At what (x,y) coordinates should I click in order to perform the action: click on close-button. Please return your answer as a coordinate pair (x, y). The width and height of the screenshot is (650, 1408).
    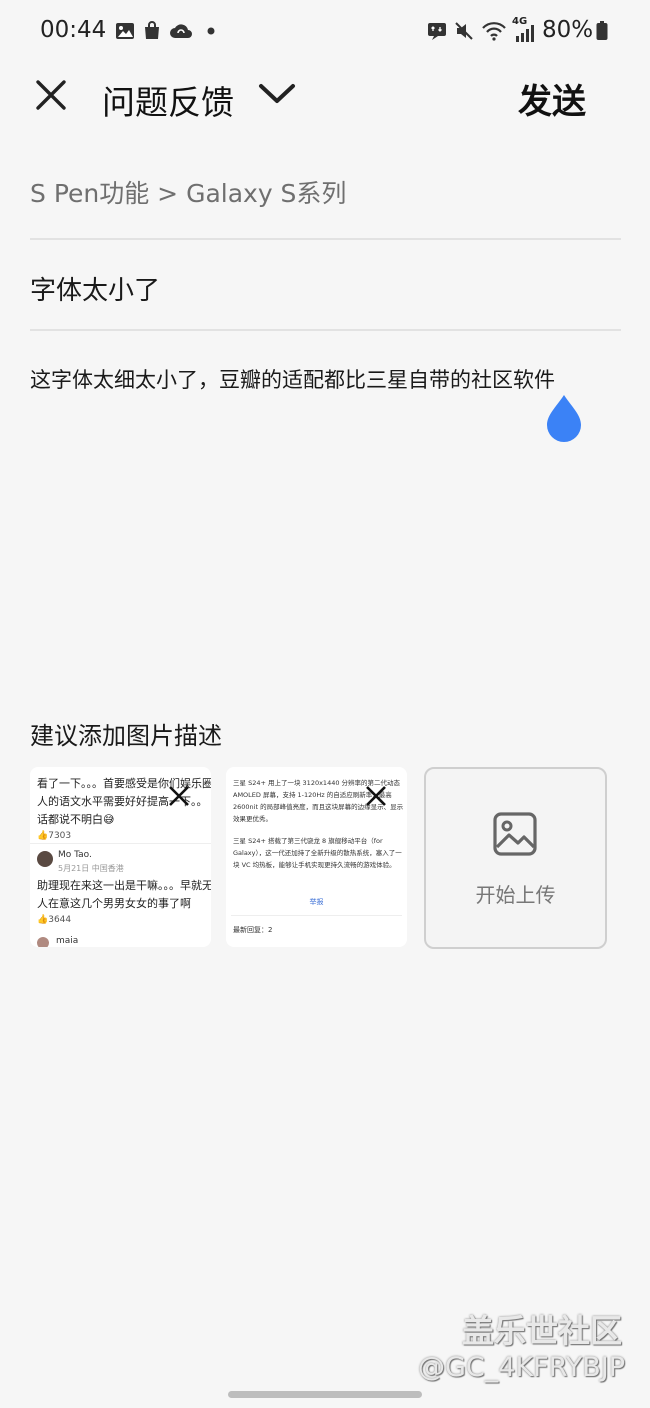
    Looking at the image, I should click on (51, 95).